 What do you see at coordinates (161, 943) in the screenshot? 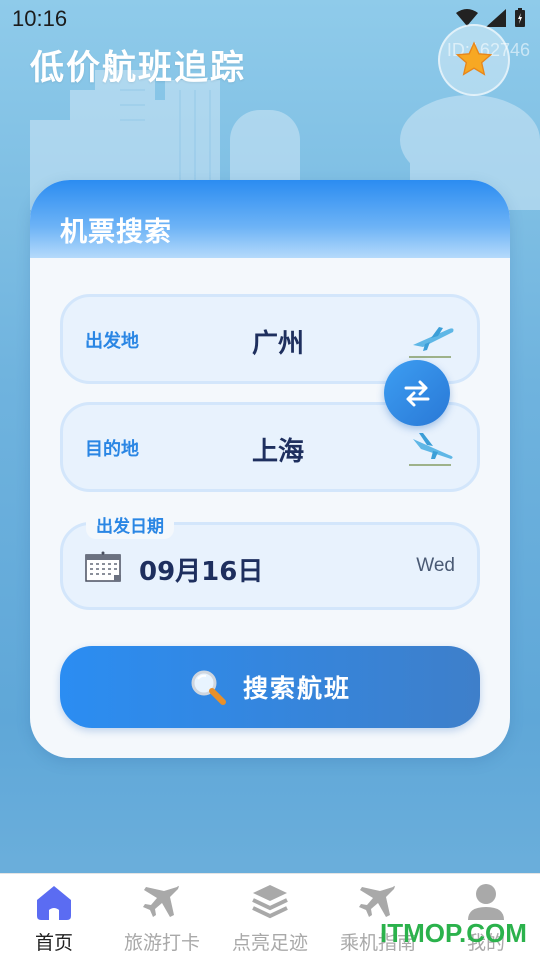
I see `nav-label-travel: 旅游打卡` at bounding box center [161, 943].